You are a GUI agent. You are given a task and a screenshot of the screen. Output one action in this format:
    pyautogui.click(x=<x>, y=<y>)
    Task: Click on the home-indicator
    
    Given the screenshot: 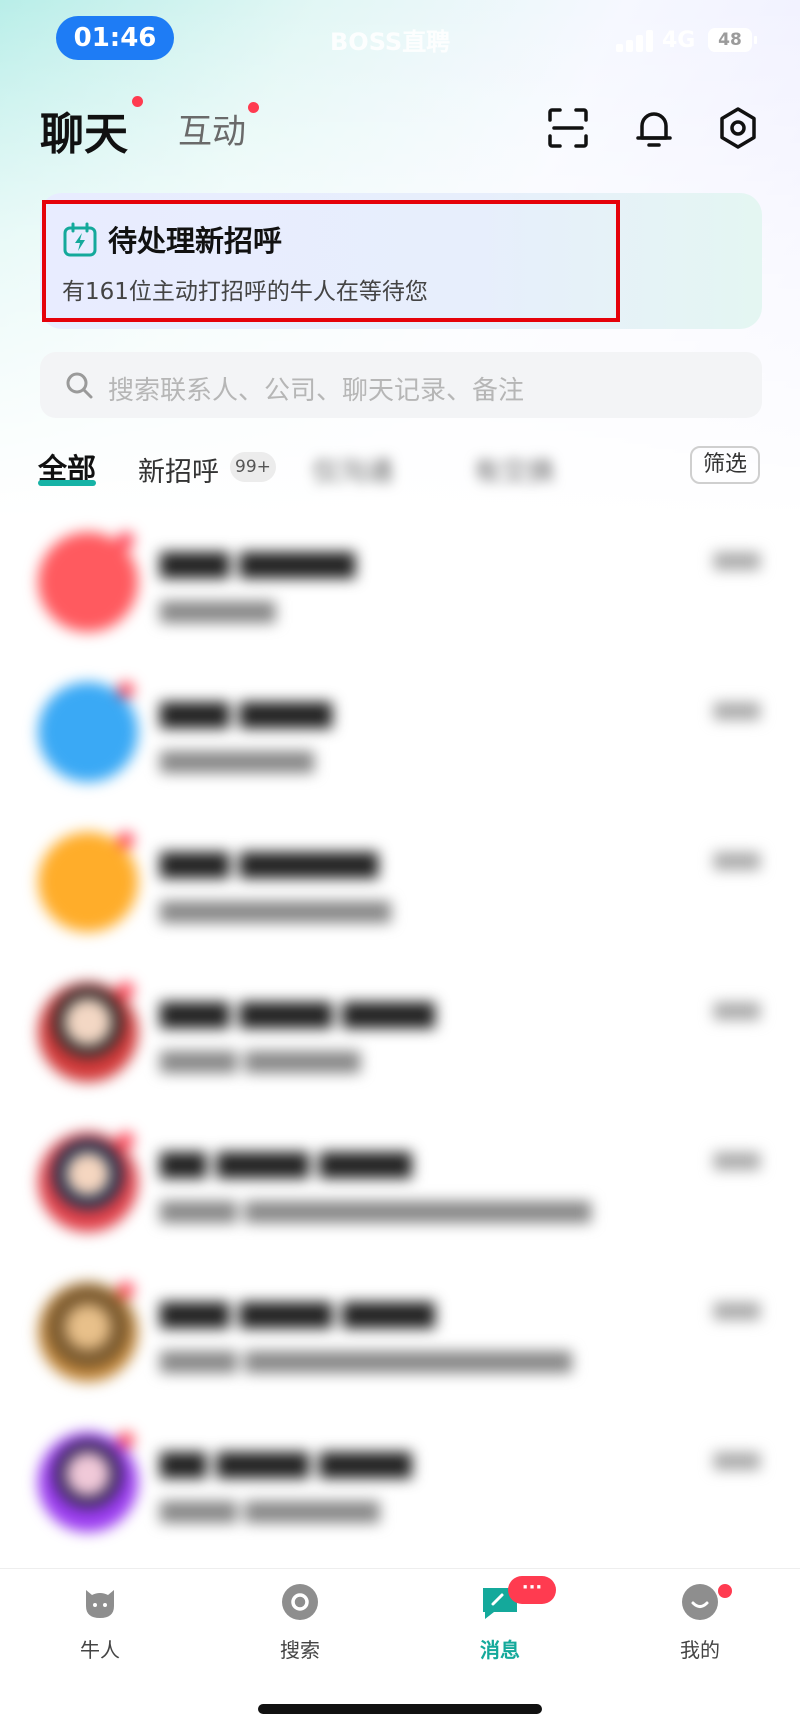 What is the action you would take?
    pyautogui.click(x=400, y=1709)
    